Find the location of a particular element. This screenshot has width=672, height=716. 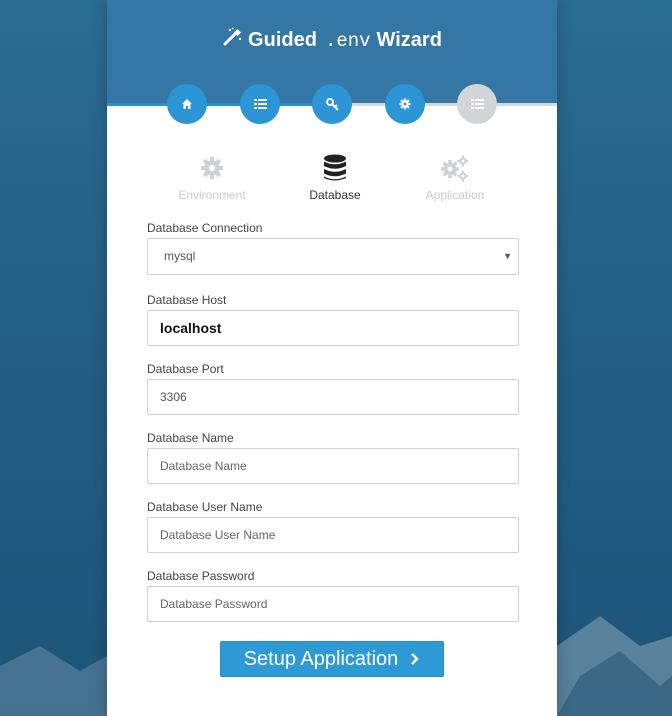

wizard-tabs: Environment Database Application is located at coordinates (332, 179).